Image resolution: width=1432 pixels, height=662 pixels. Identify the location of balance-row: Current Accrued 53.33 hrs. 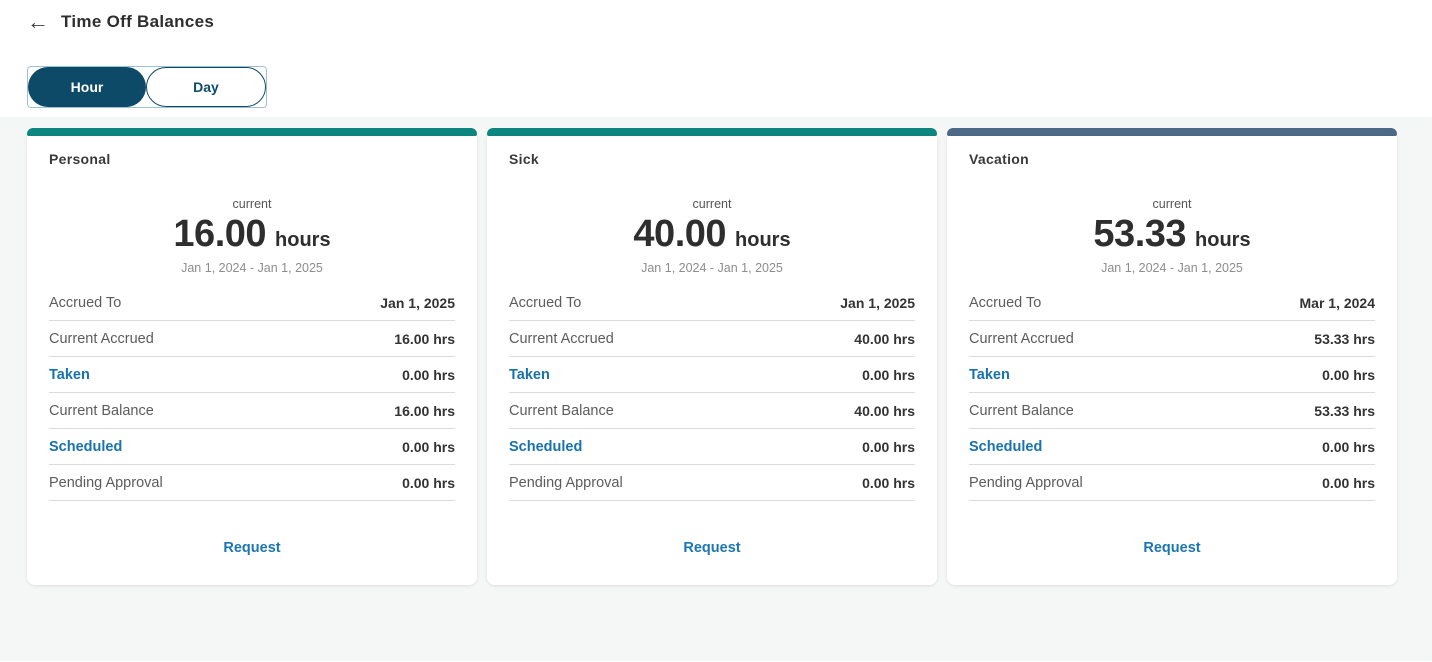
(1172, 339).